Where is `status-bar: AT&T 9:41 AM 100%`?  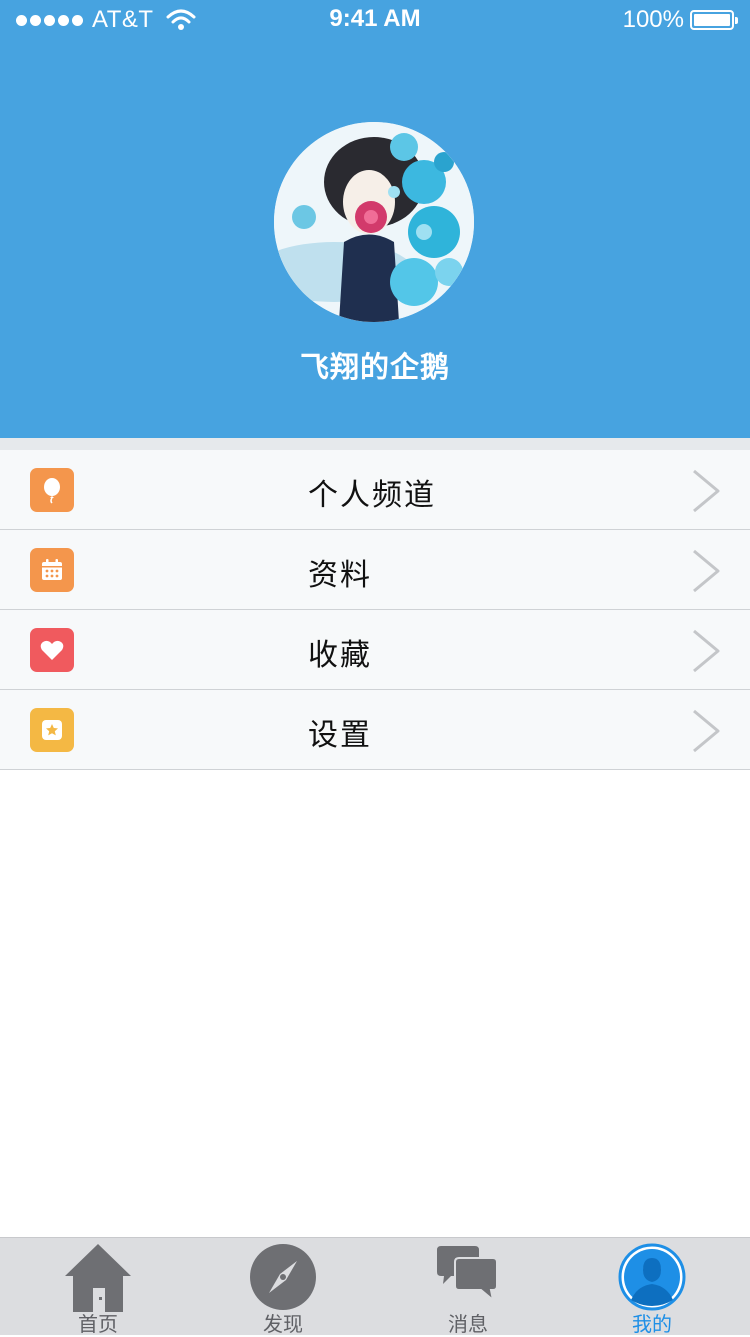 status-bar: AT&T 9:41 AM 100% is located at coordinates (375, 20).